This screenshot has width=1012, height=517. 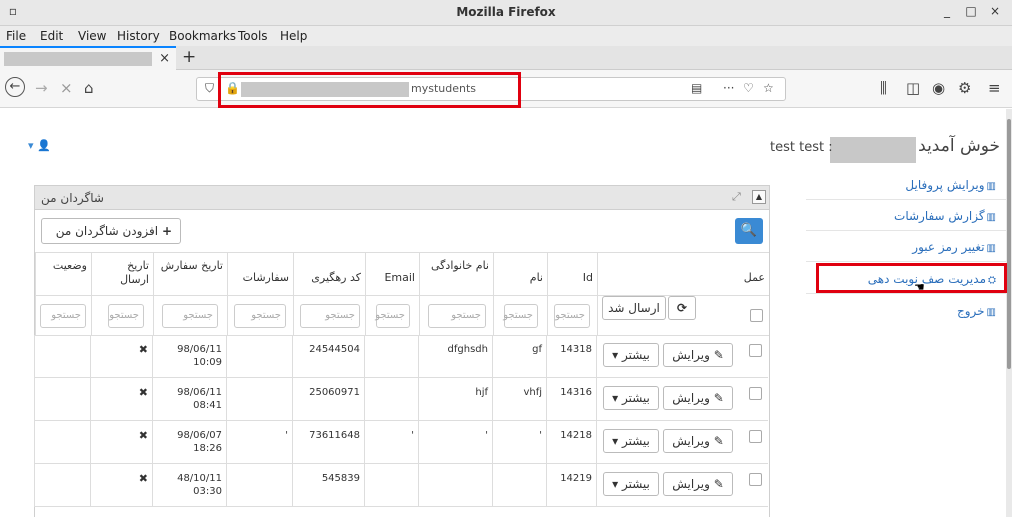 I want to click on home-button: ⌂, so click(x=89, y=88).